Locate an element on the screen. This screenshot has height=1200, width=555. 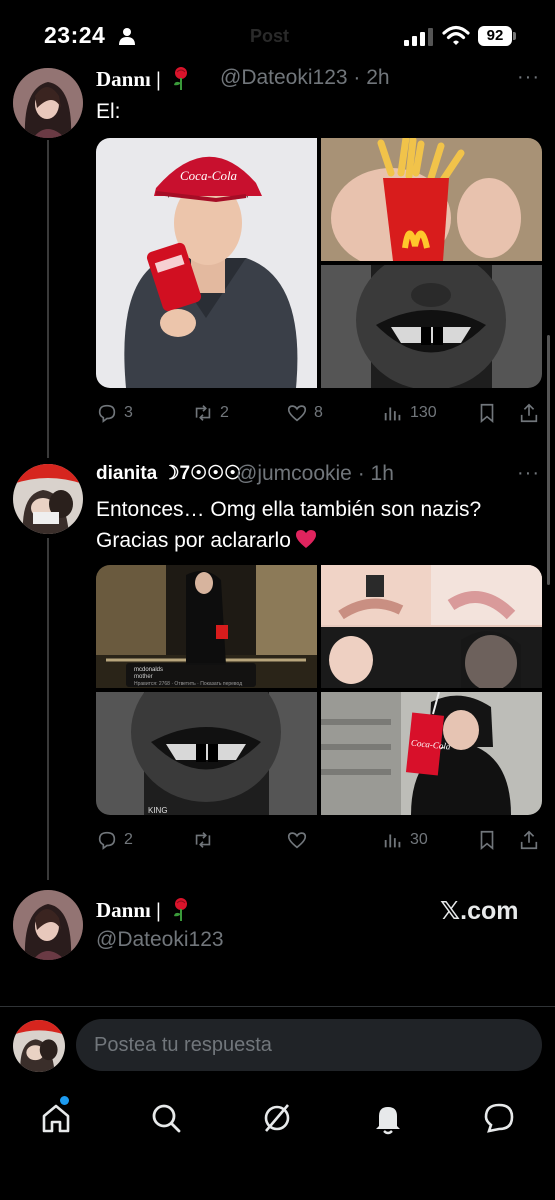
status-time: 23:24 is located at coordinates (75, 35).